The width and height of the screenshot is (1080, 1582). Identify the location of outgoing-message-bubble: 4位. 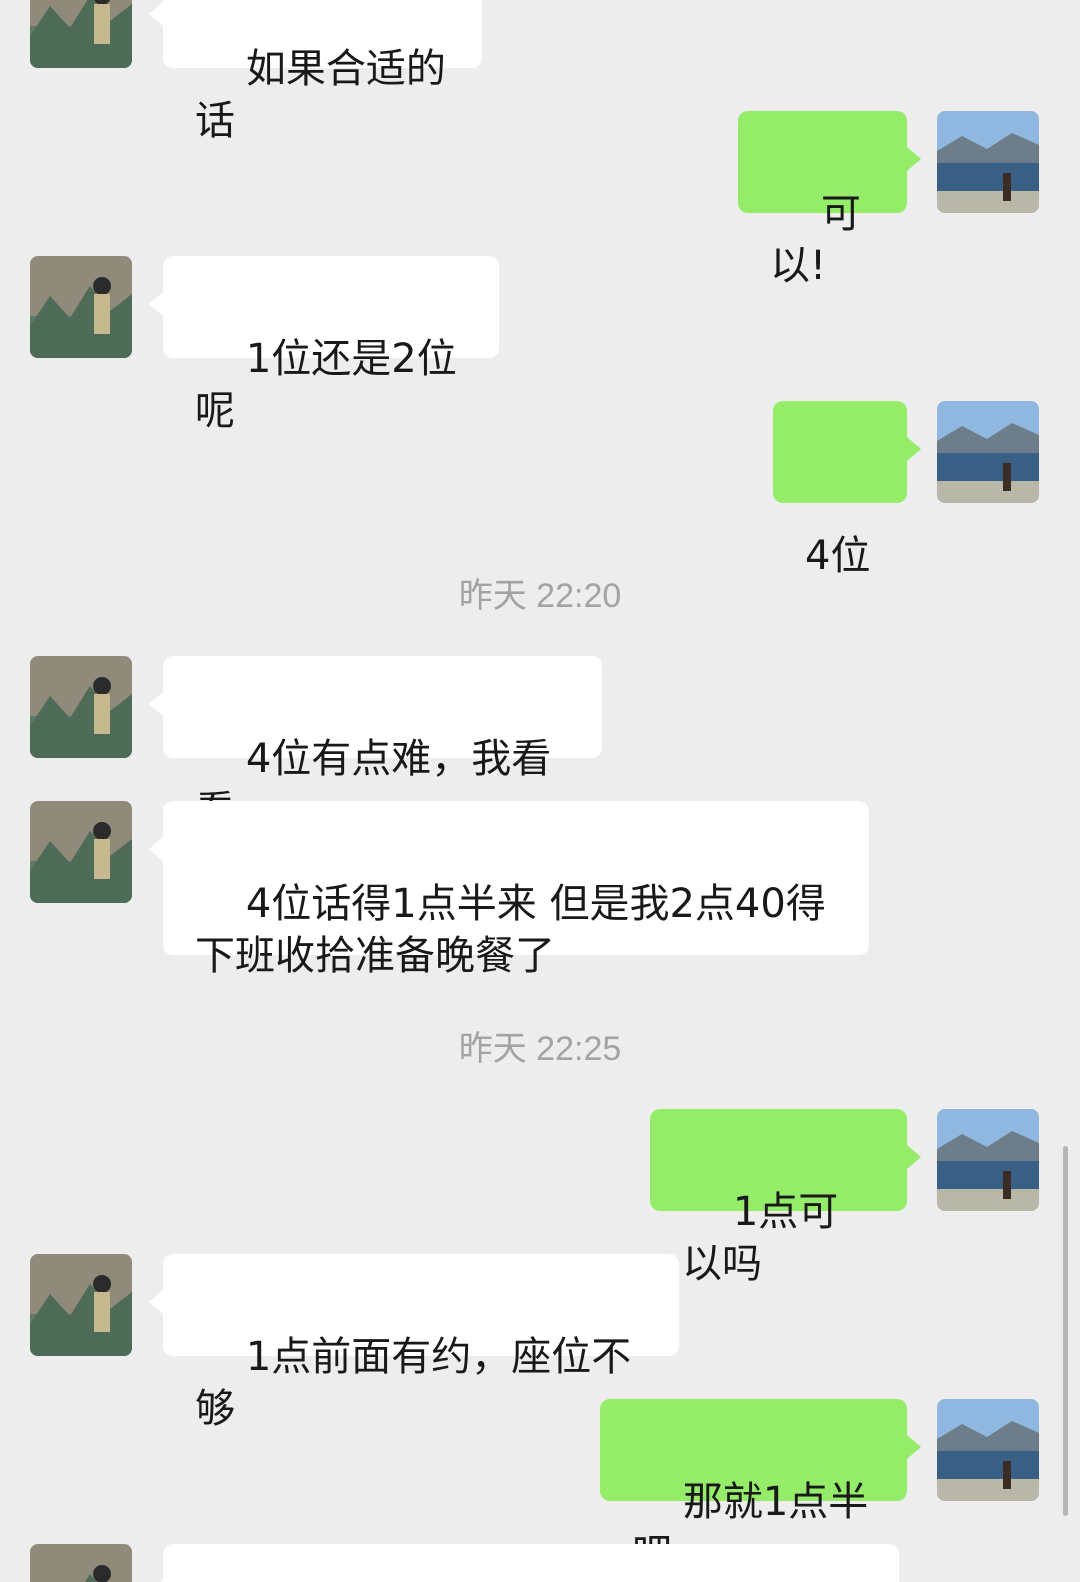
(847, 490).